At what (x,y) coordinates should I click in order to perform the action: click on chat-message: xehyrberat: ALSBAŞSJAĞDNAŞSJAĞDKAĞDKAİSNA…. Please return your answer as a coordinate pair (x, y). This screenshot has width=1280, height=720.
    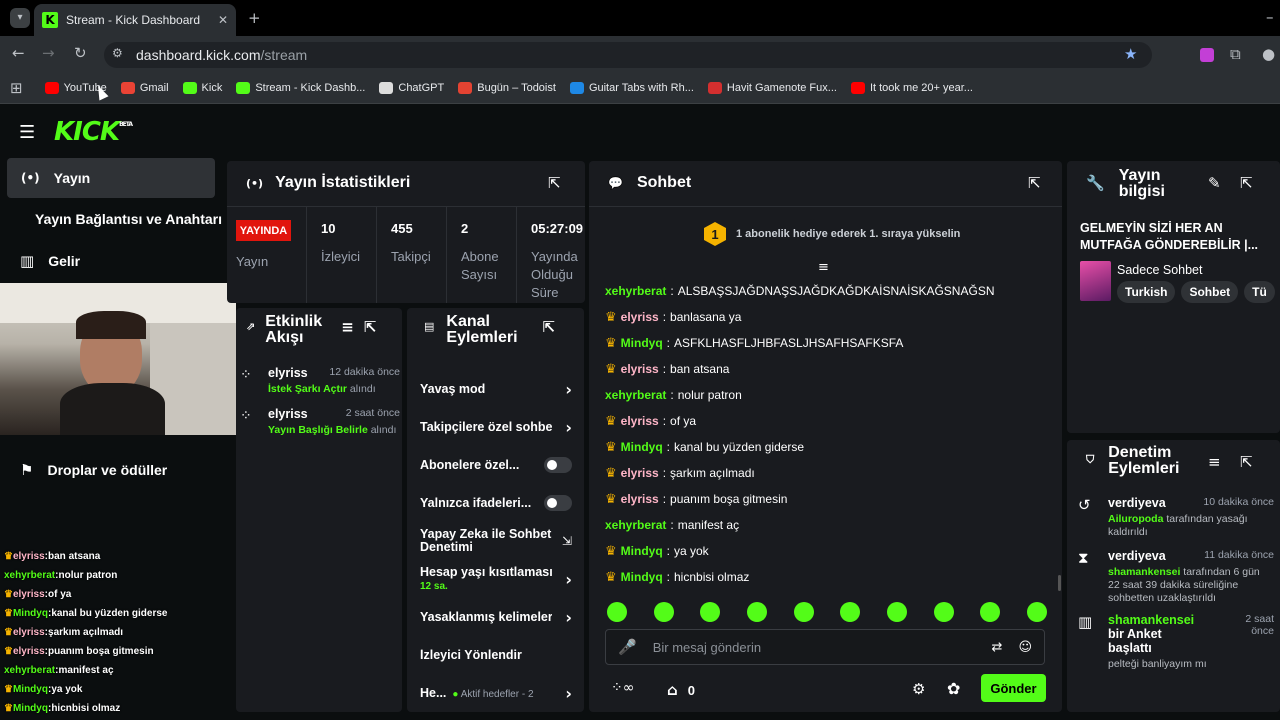
    Looking at the image, I should click on (825, 291).